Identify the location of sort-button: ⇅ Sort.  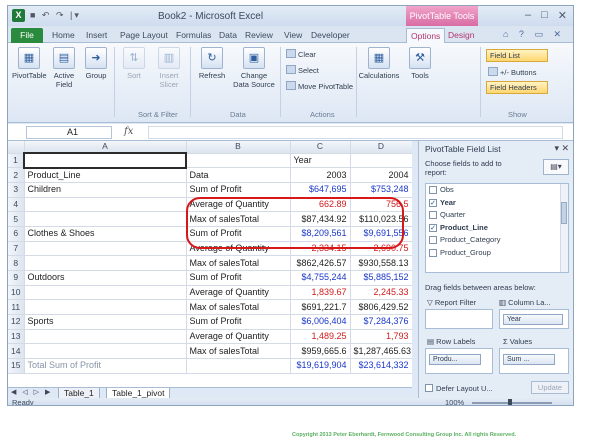
(134, 63).